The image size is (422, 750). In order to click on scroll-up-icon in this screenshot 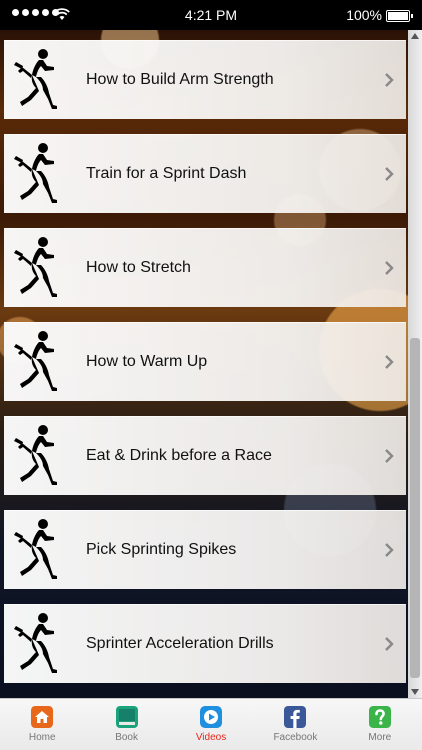, I will do `click(415, 36)`.